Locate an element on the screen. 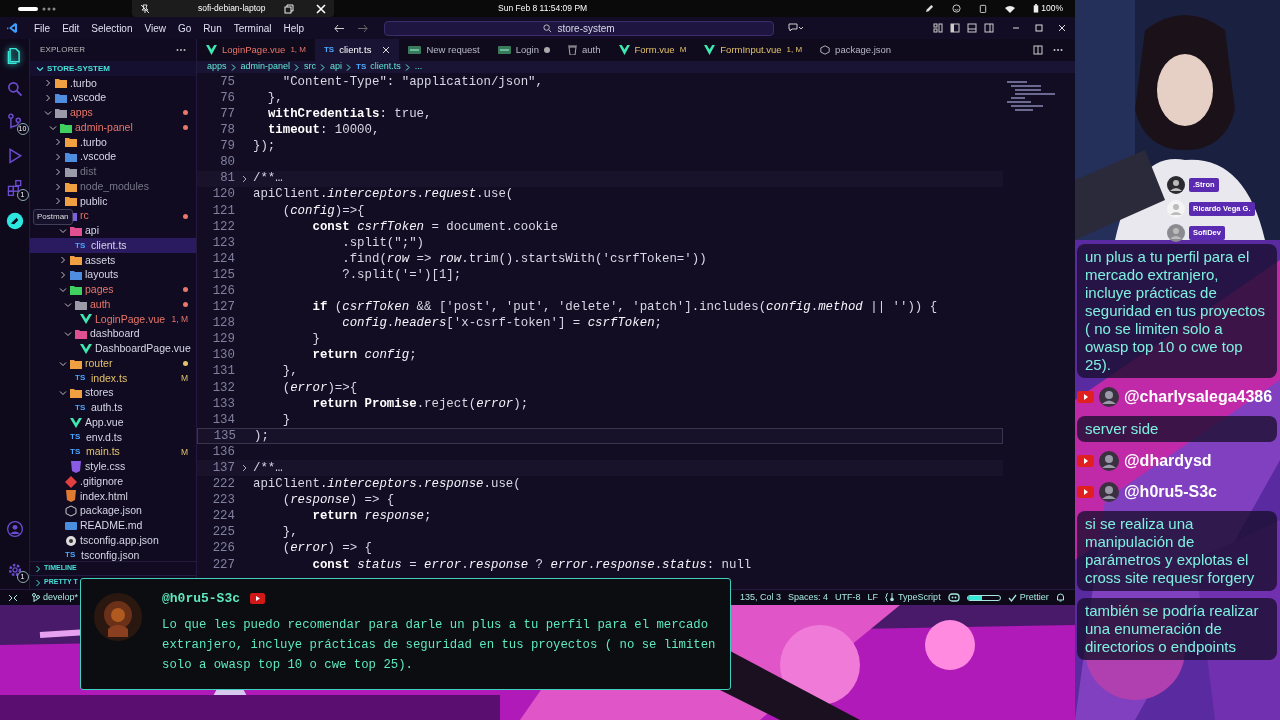  tree-item: README.md is located at coordinates (111, 526).